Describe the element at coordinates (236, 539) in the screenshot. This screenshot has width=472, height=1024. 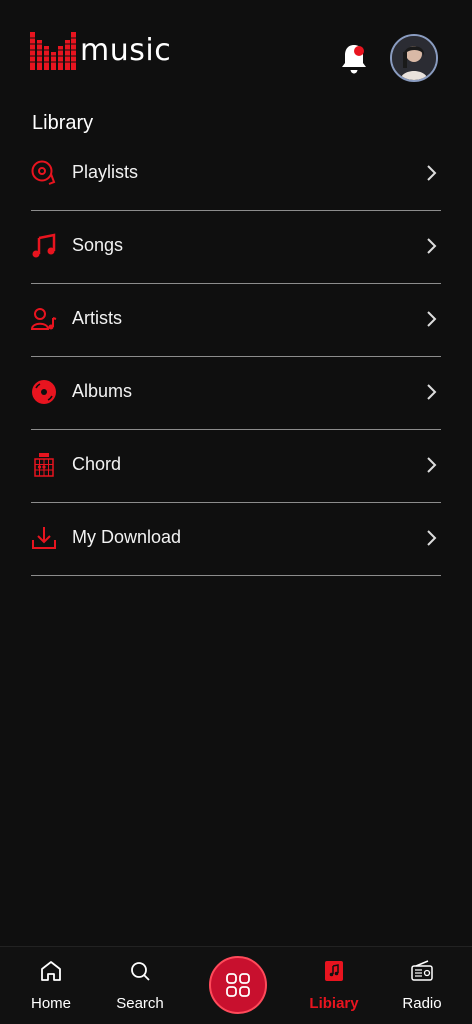
I see `library-item-my-download: My Download` at that location.